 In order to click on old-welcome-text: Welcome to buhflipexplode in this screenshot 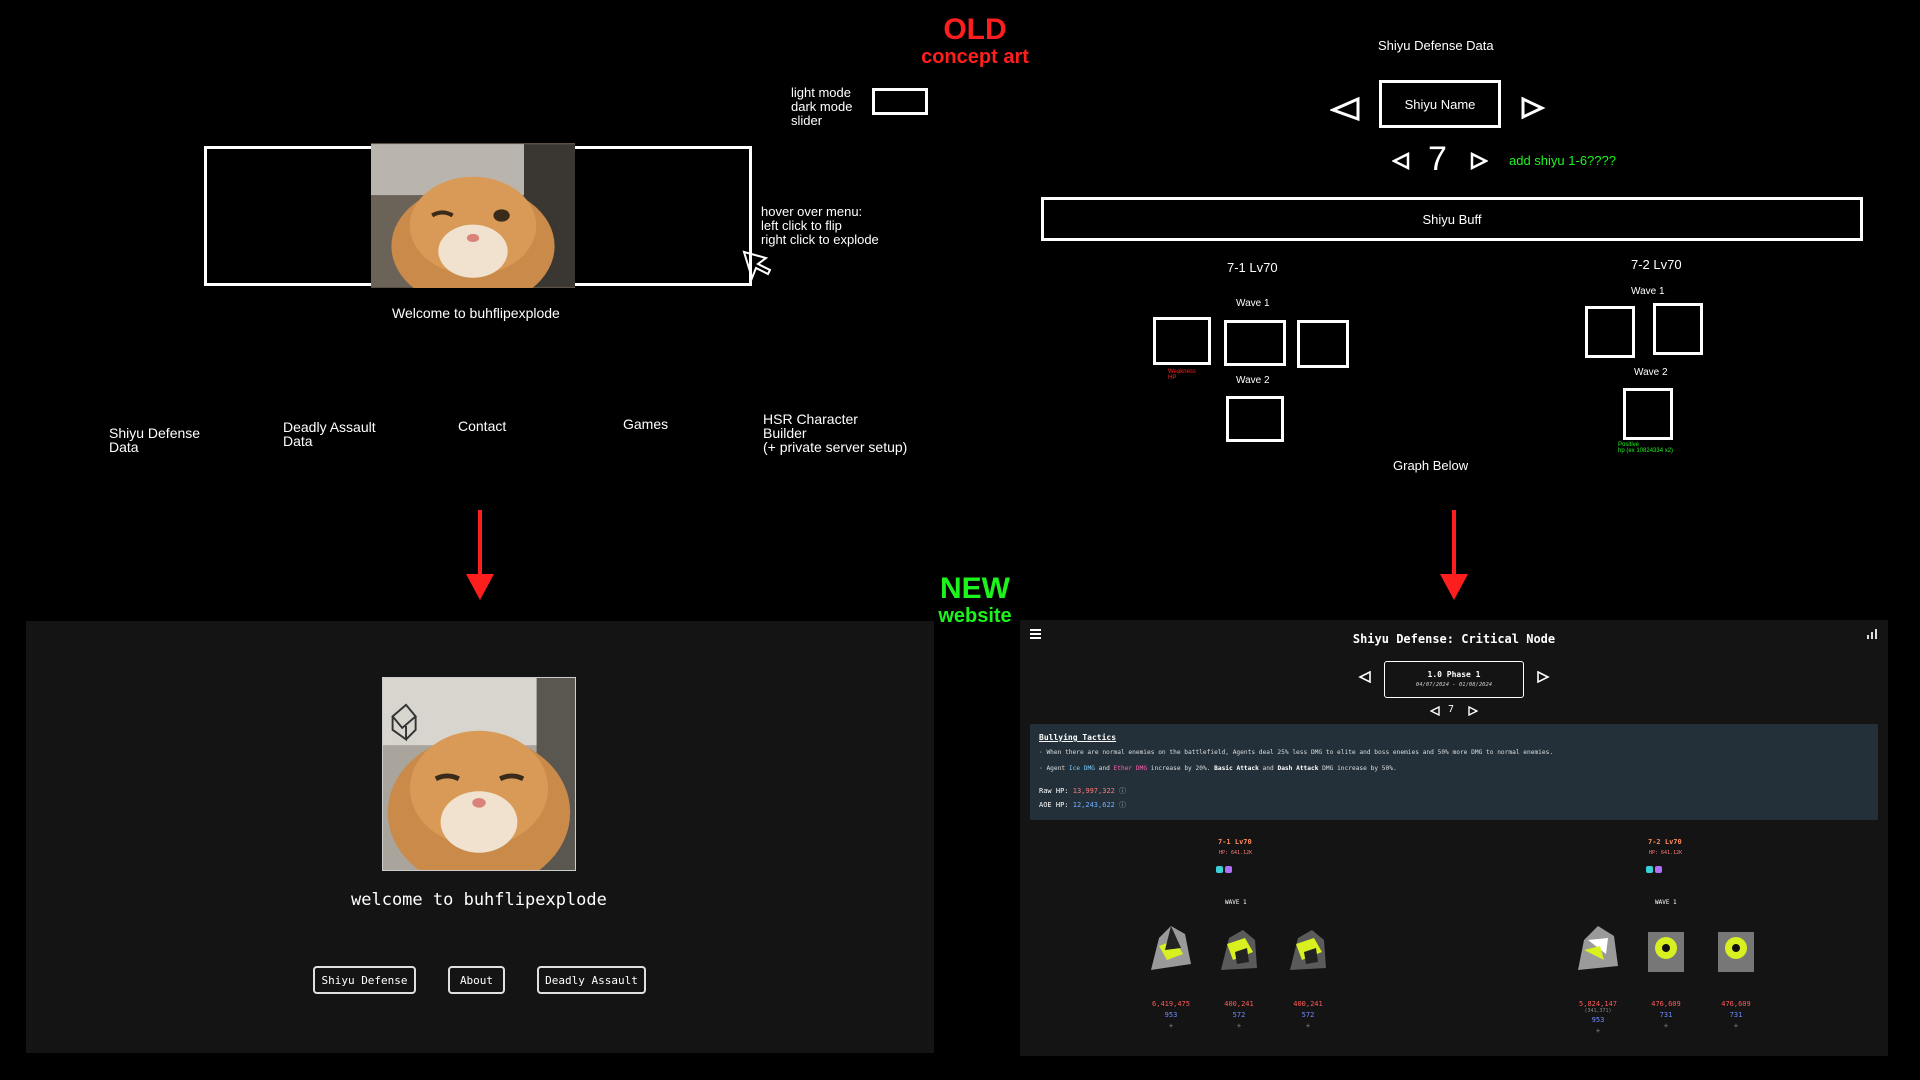, I will do `click(476, 313)`.